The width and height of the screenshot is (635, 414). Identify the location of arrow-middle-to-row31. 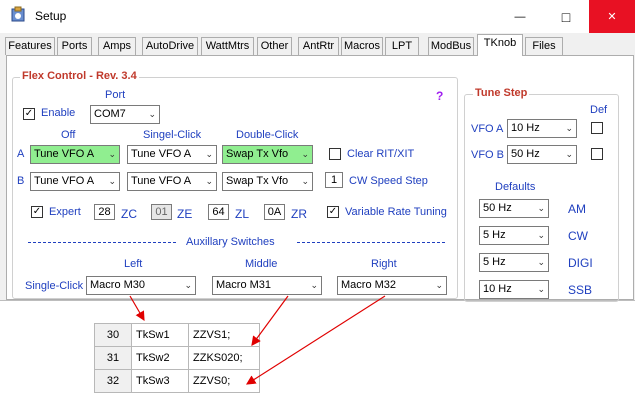
(270, 320).